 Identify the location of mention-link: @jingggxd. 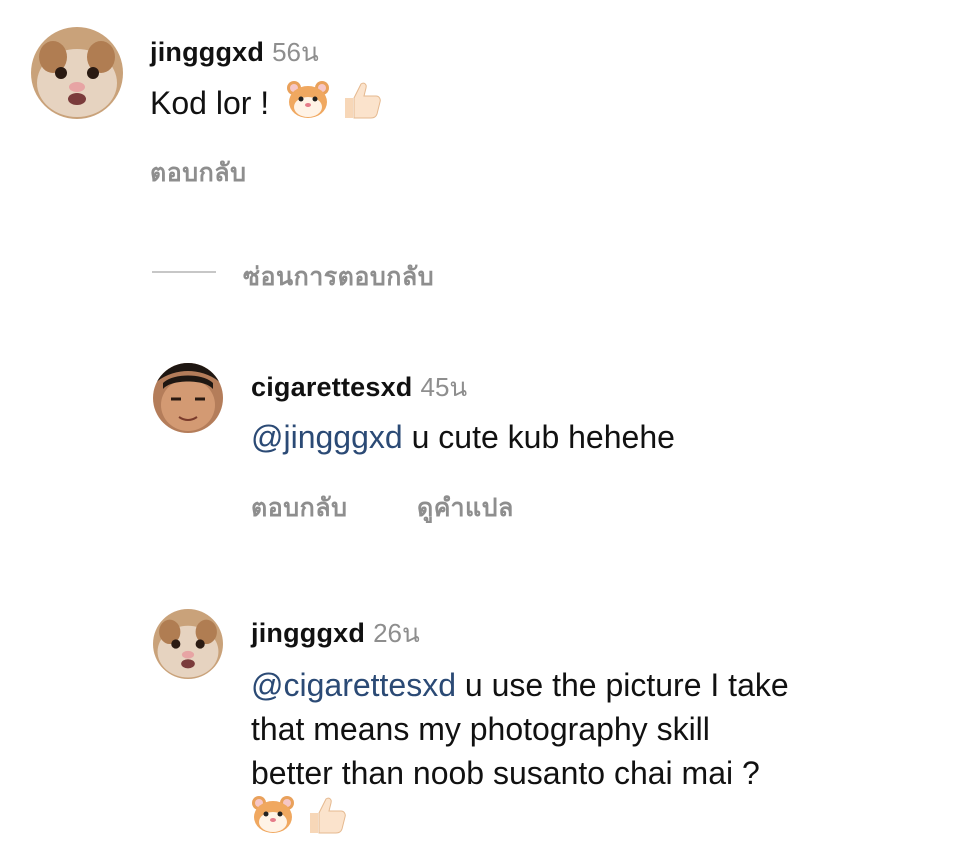
(327, 437).